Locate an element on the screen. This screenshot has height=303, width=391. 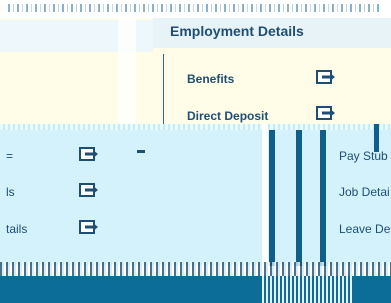
left-item-1: = is located at coordinates (9, 156).